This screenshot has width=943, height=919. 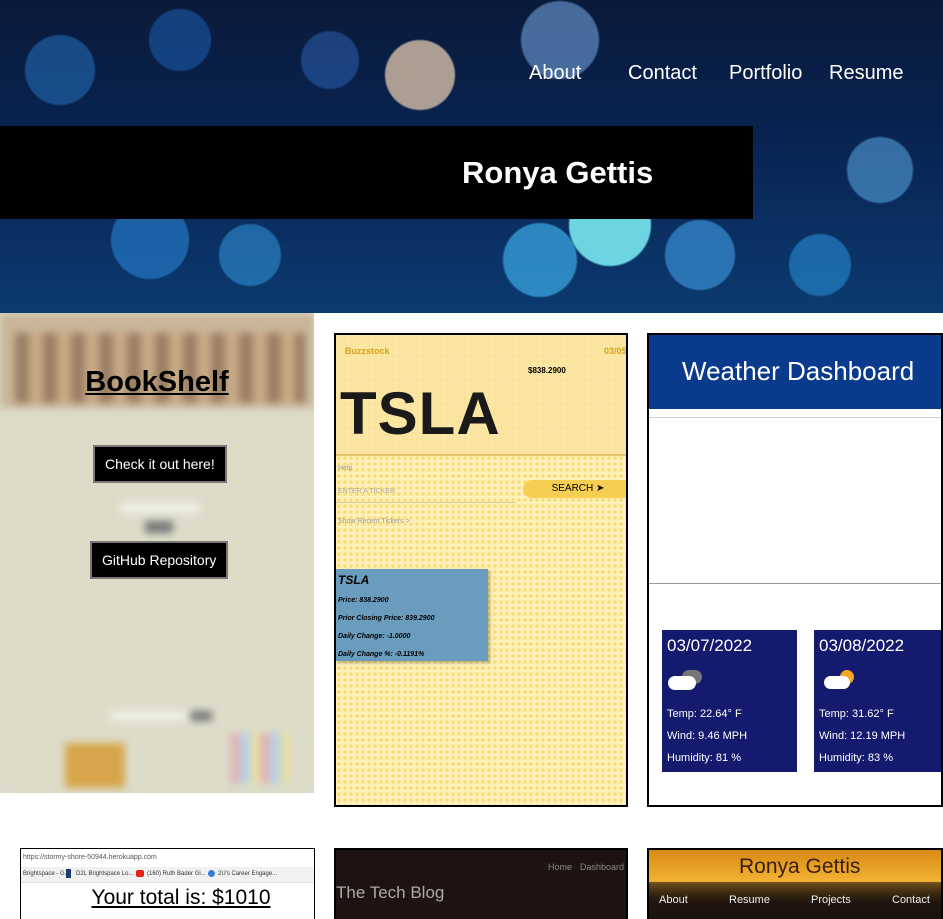 What do you see at coordinates (841, 680) in the screenshot?
I see `sun-cloud-icon` at bounding box center [841, 680].